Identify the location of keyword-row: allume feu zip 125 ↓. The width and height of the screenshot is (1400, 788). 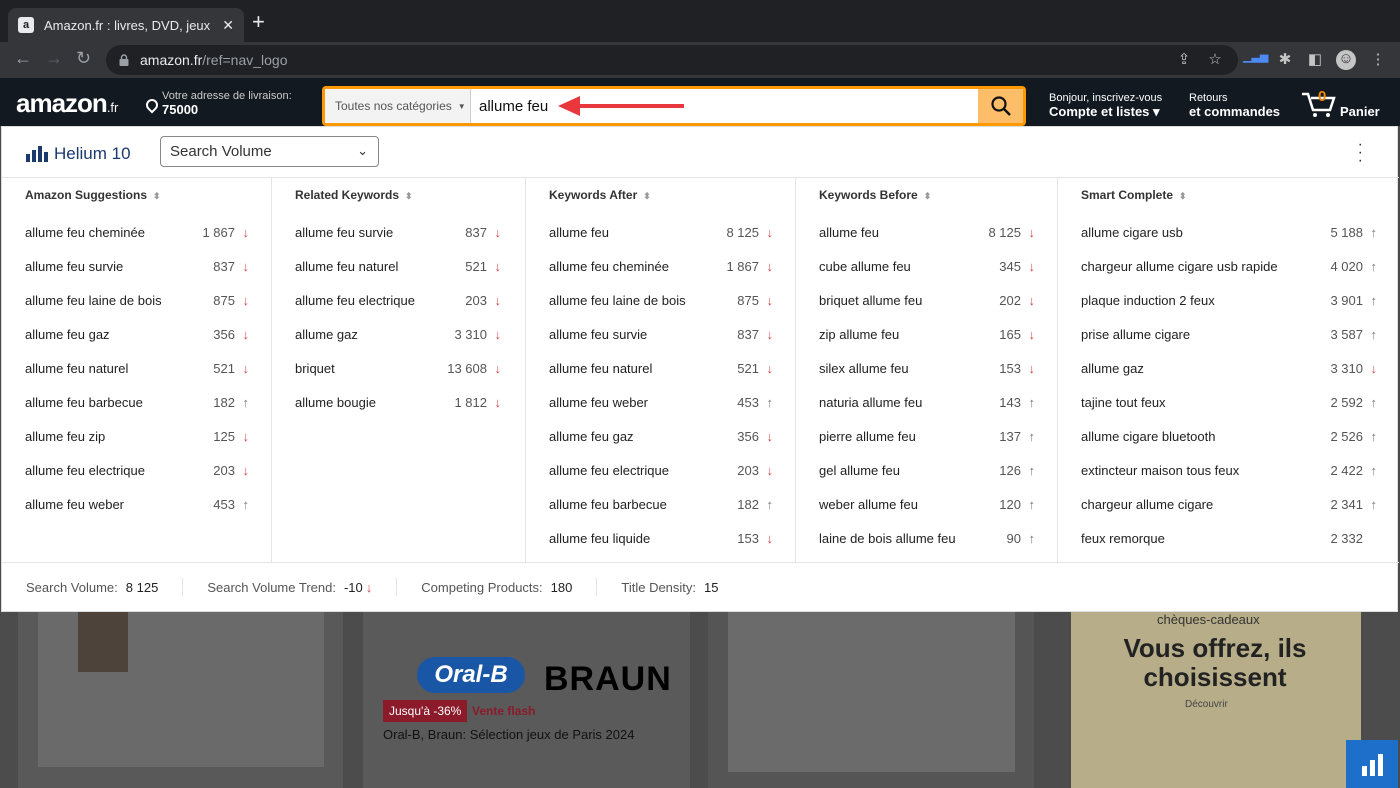
(137, 436).